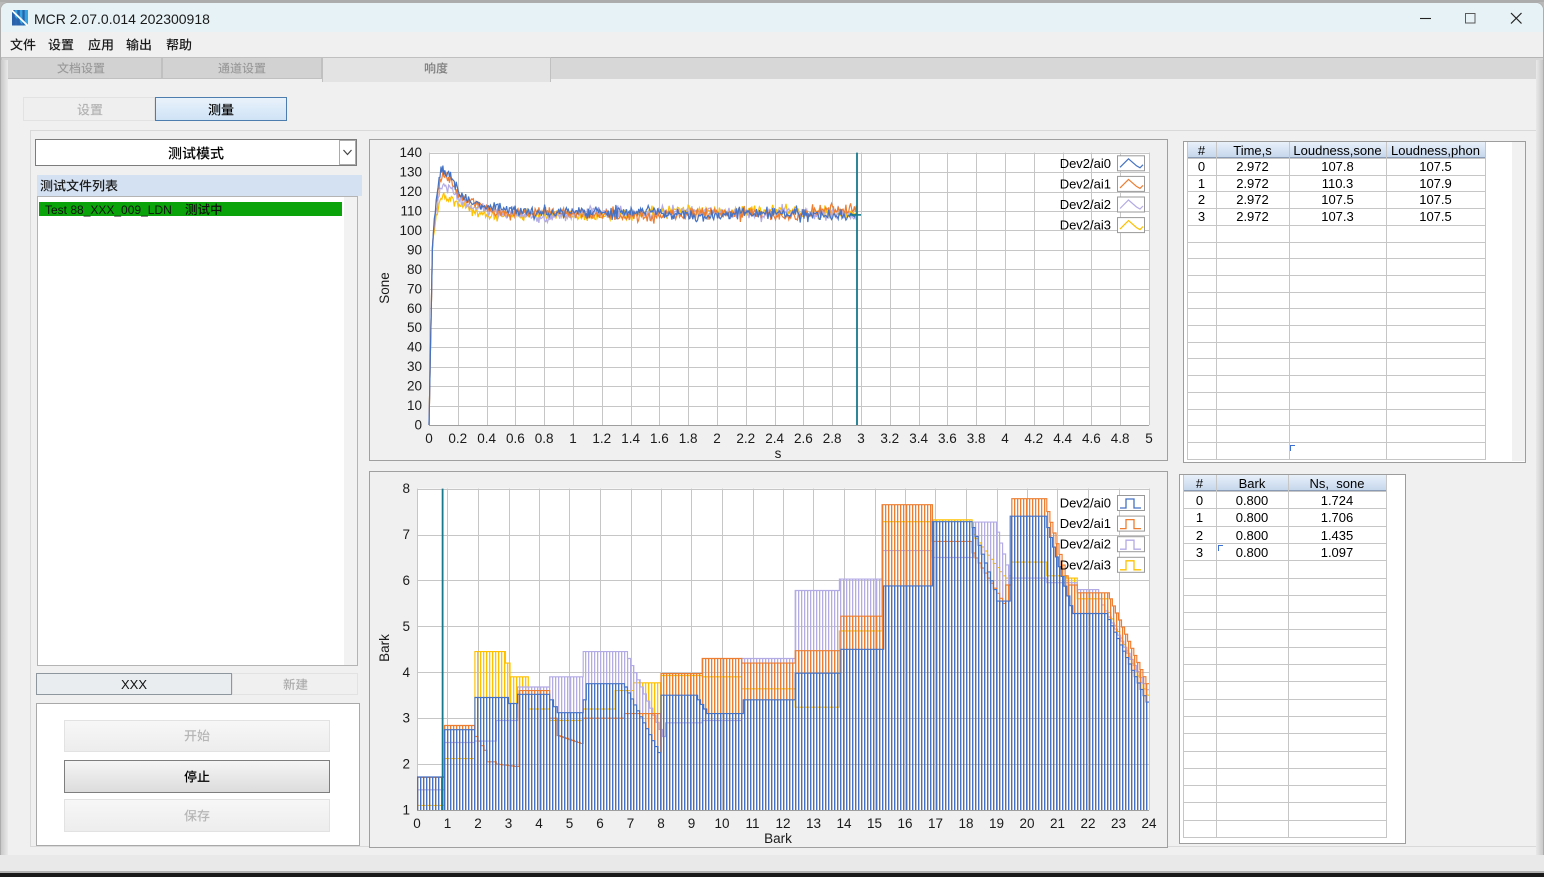  What do you see at coordinates (1120, 438) in the screenshot?
I see `svg-text: 4.8` at bounding box center [1120, 438].